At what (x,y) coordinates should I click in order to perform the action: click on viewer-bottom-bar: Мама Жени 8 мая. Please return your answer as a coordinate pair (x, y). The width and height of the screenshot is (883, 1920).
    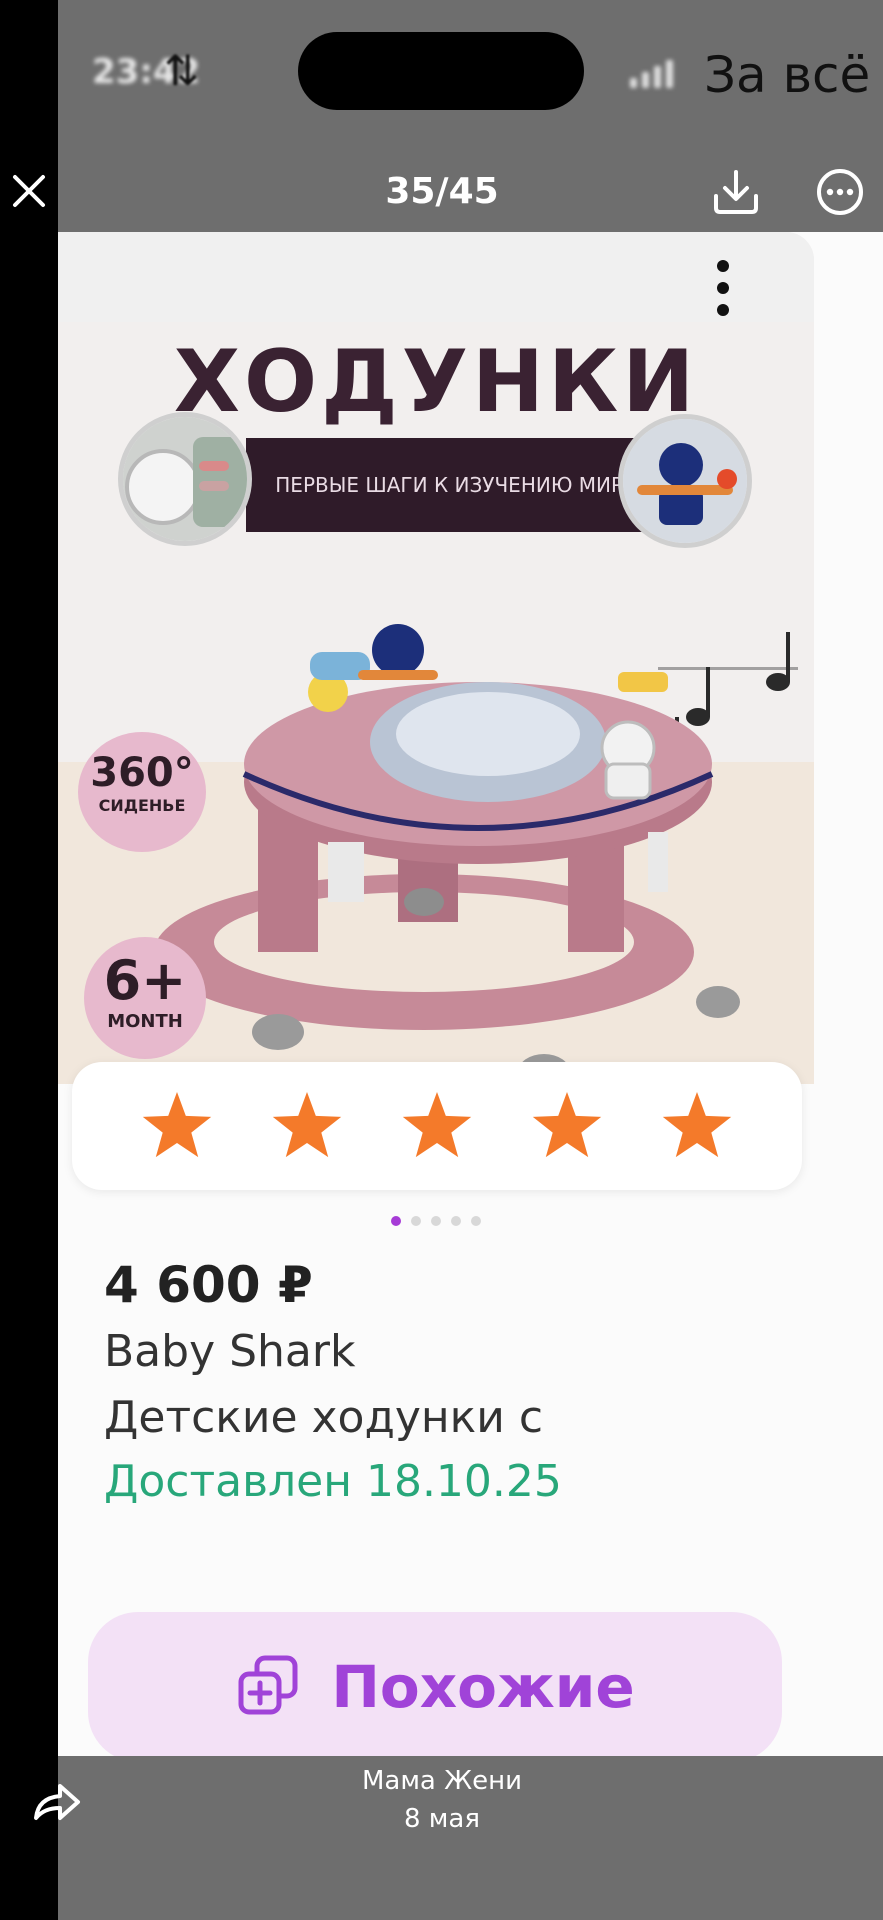
    Looking at the image, I should click on (441, 1838).